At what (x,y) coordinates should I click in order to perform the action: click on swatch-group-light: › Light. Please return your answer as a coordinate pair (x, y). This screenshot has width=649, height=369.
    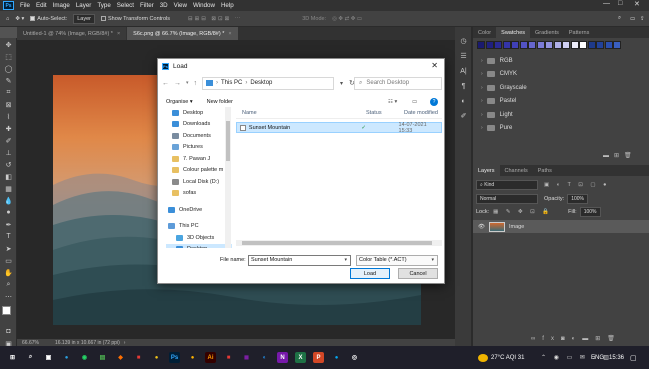
    Looking at the image, I should click on (561, 115).